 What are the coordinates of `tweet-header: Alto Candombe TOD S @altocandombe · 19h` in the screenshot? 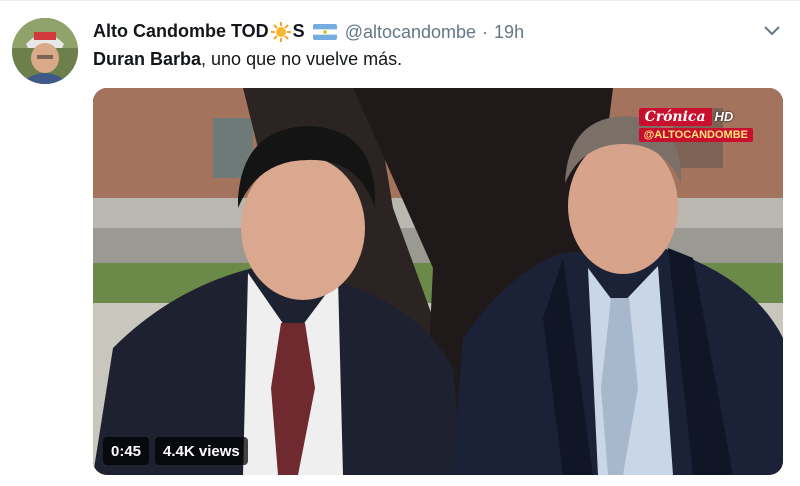 It's located at (308, 32).